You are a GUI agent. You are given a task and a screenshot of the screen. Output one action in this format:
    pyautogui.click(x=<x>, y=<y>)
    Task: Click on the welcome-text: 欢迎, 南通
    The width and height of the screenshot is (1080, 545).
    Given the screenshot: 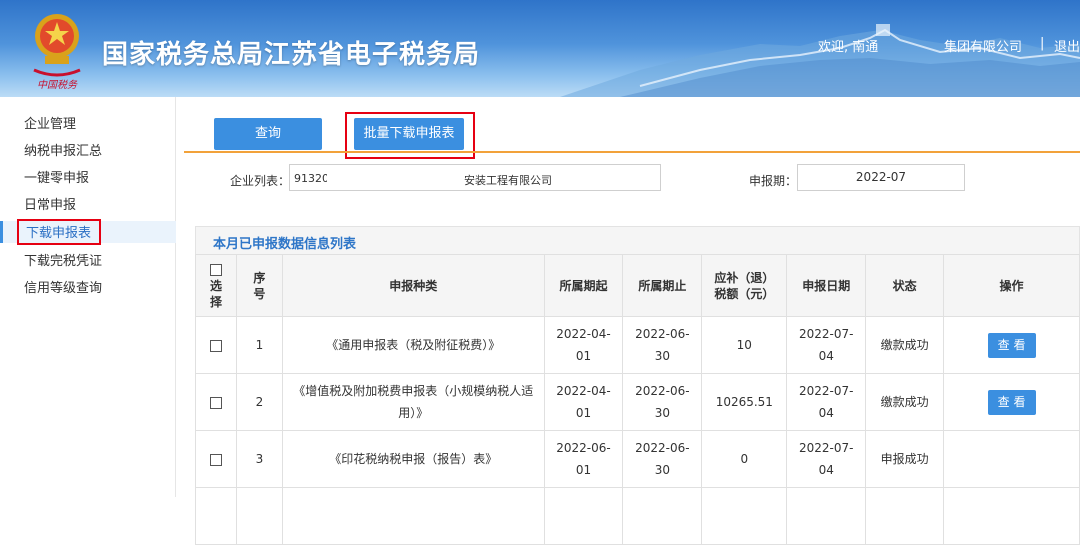 What is the action you would take?
    pyautogui.click(x=848, y=47)
    